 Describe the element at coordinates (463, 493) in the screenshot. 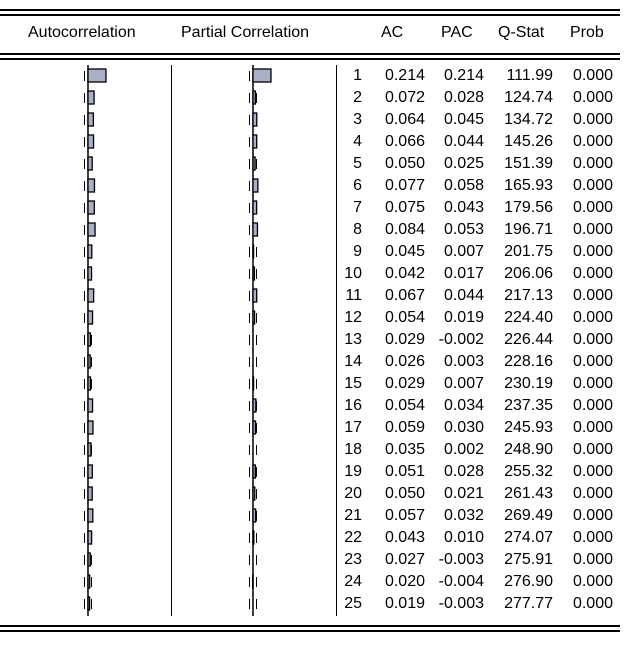

I see `pac-cell: 0.021` at that location.